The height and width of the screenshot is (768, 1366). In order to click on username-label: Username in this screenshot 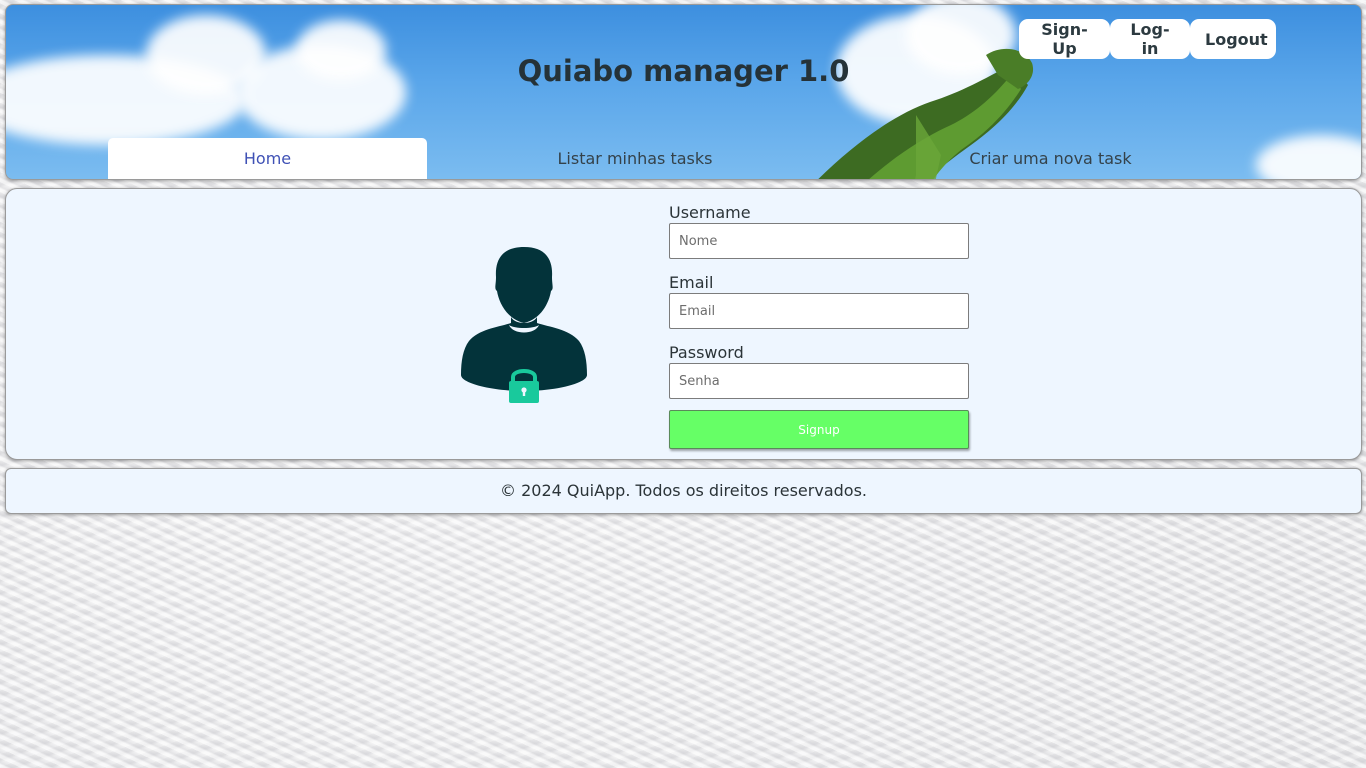, I will do `click(710, 212)`.